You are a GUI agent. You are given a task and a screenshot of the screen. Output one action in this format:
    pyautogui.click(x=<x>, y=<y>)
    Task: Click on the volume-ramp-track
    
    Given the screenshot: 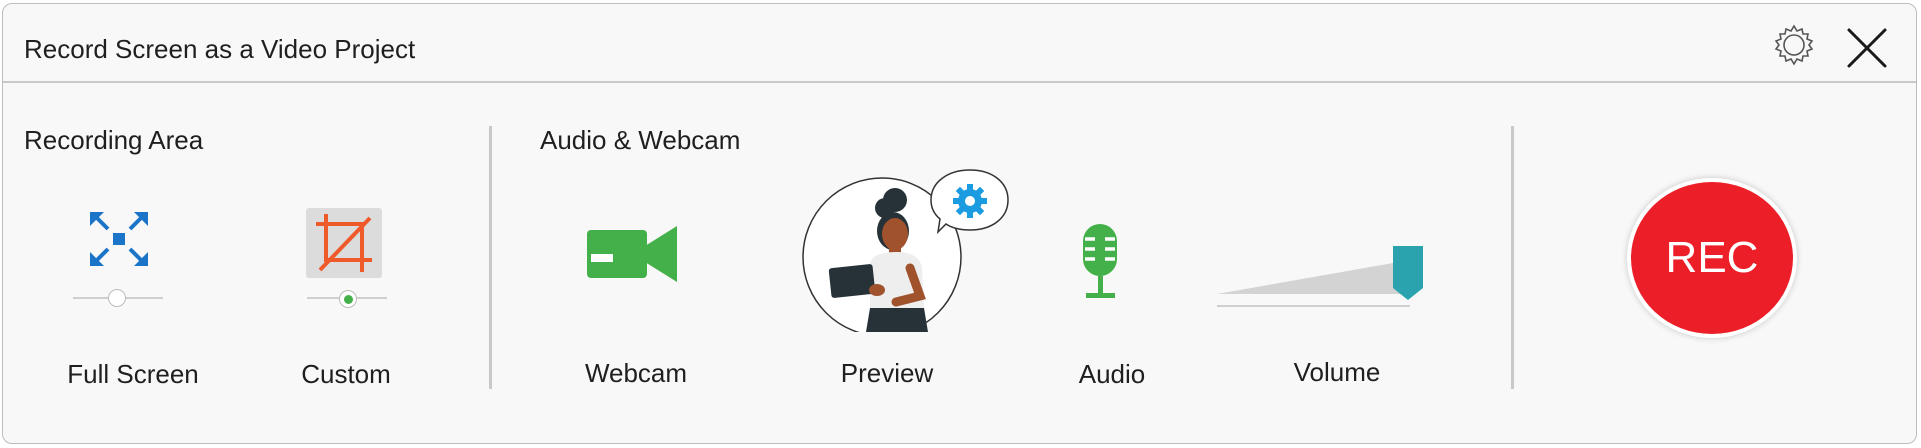 What is the action you would take?
    pyautogui.click(x=1313, y=283)
    